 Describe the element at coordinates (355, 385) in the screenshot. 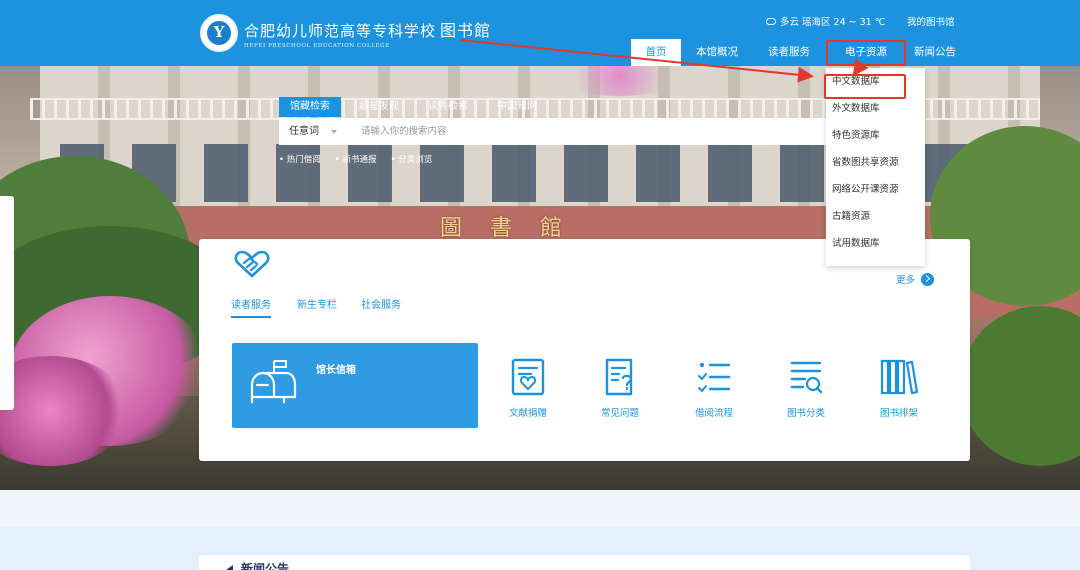

I see `director-mailbox-card: 馆长信箱` at that location.